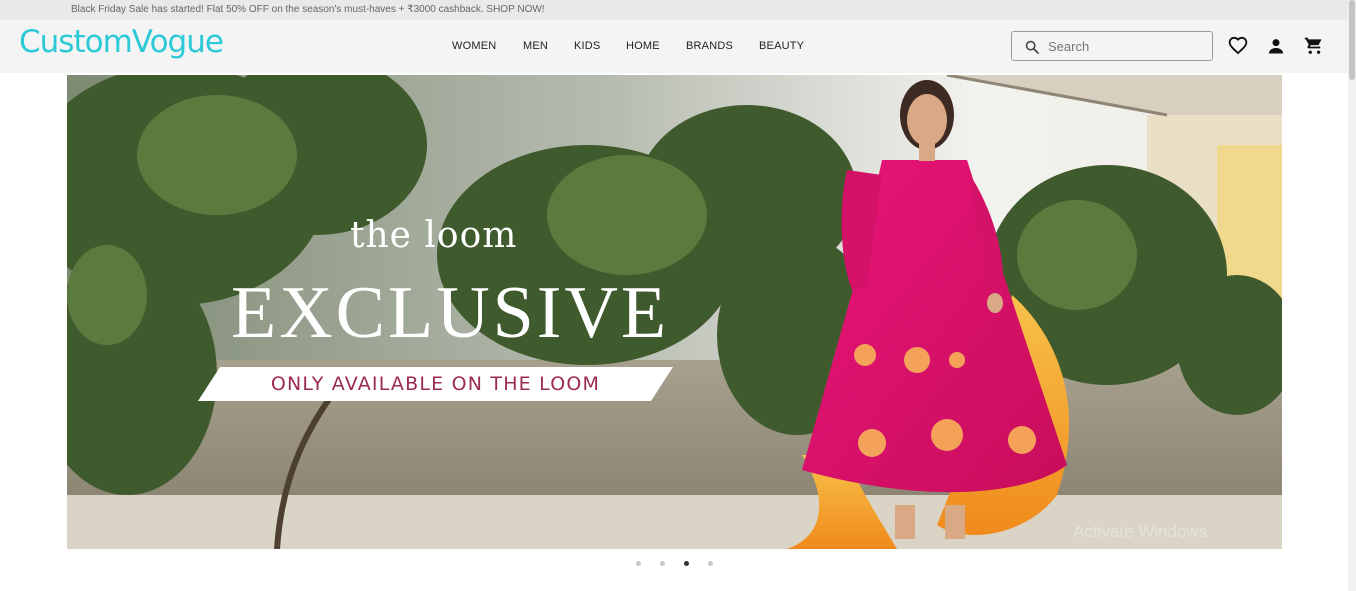 This screenshot has height=591, width=1356. Describe the element at coordinates (643, 46) in the screenshot. I see `nav-home: HOME` at that location.